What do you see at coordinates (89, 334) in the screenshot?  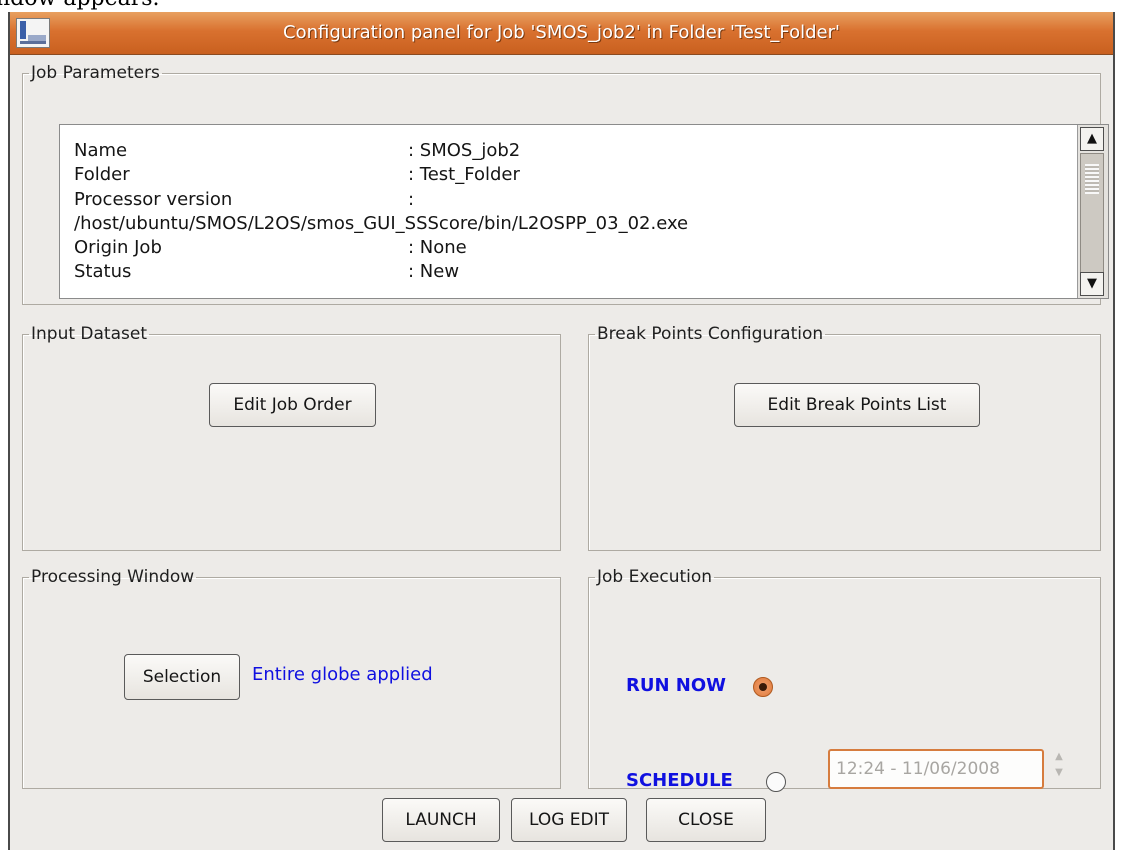 I see `input-dataset-legend: Input Dataset` at bounding box center [89, 334].